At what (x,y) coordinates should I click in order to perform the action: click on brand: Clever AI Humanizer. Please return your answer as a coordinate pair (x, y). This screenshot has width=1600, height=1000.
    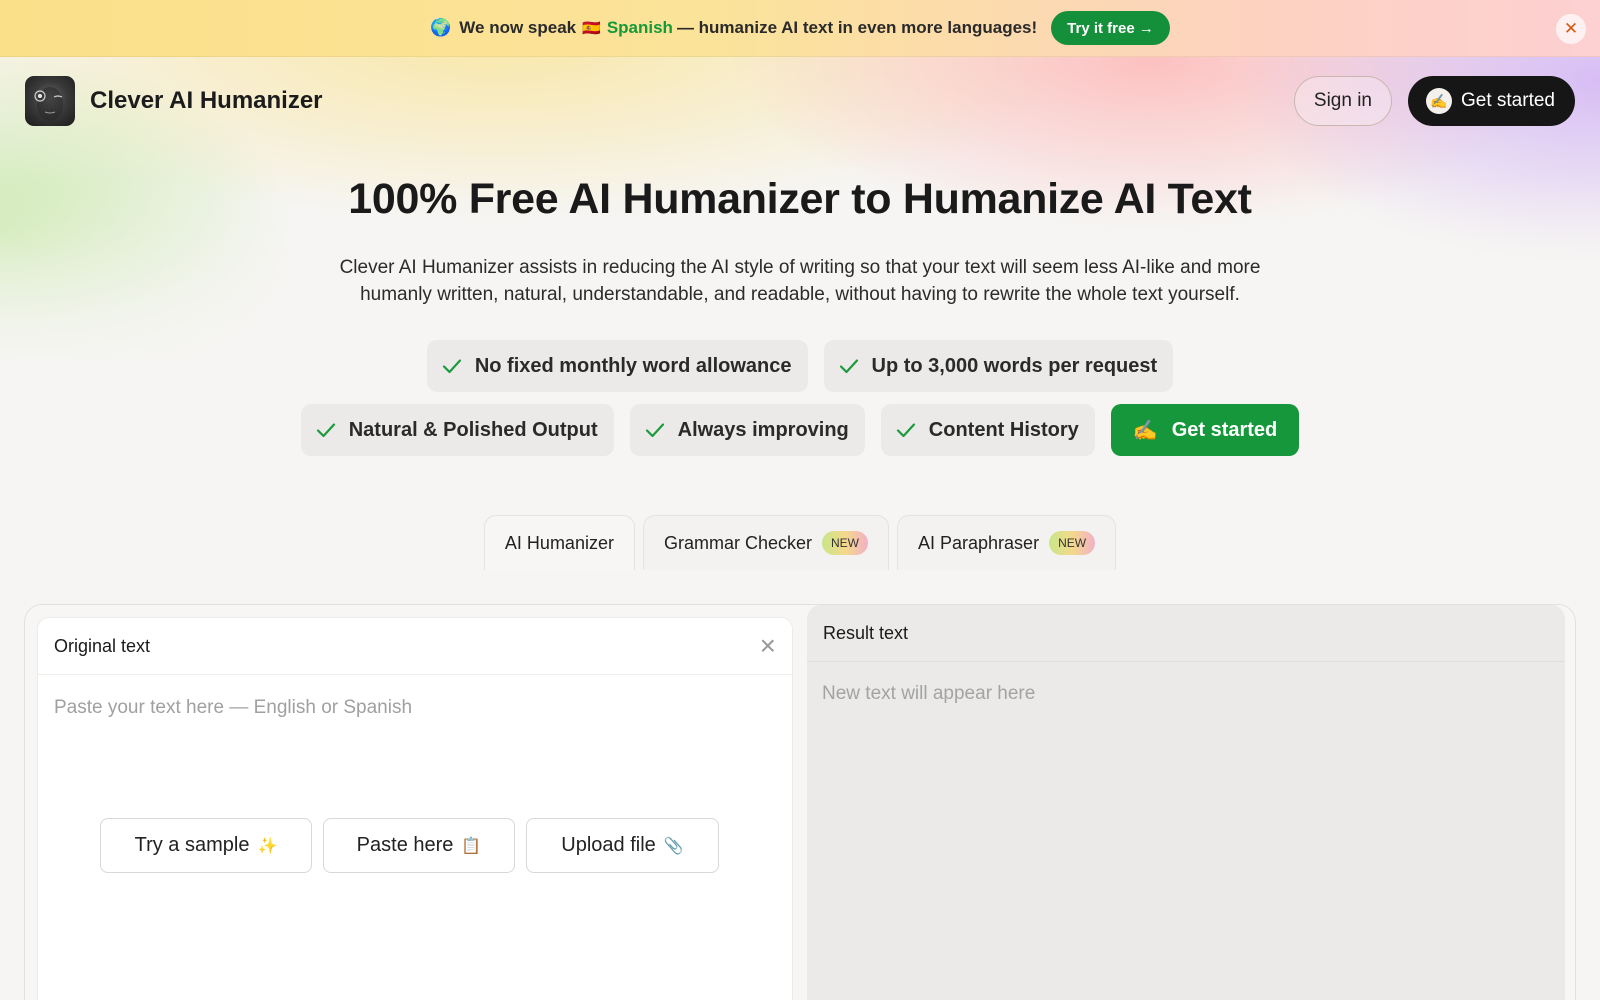
    Looking at the image, I should click on (174, 101).